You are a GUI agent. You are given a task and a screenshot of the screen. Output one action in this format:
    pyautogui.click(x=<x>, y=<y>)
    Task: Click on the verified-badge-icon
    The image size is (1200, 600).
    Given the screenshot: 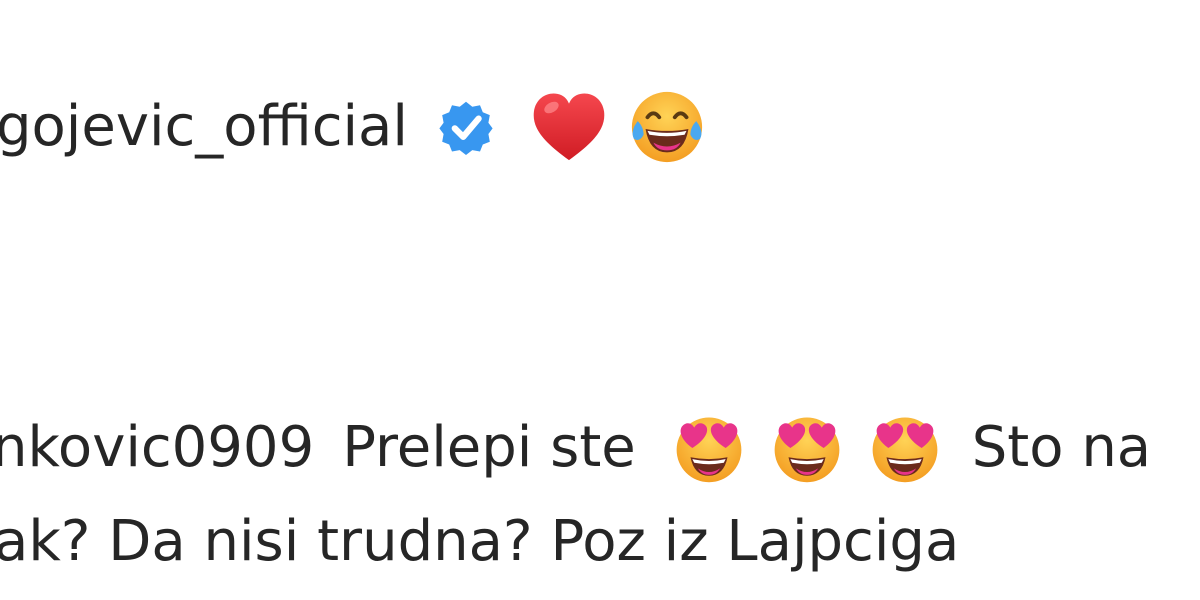 What is the action you would take?
    pyautogui.click(x=466, y=128)
    